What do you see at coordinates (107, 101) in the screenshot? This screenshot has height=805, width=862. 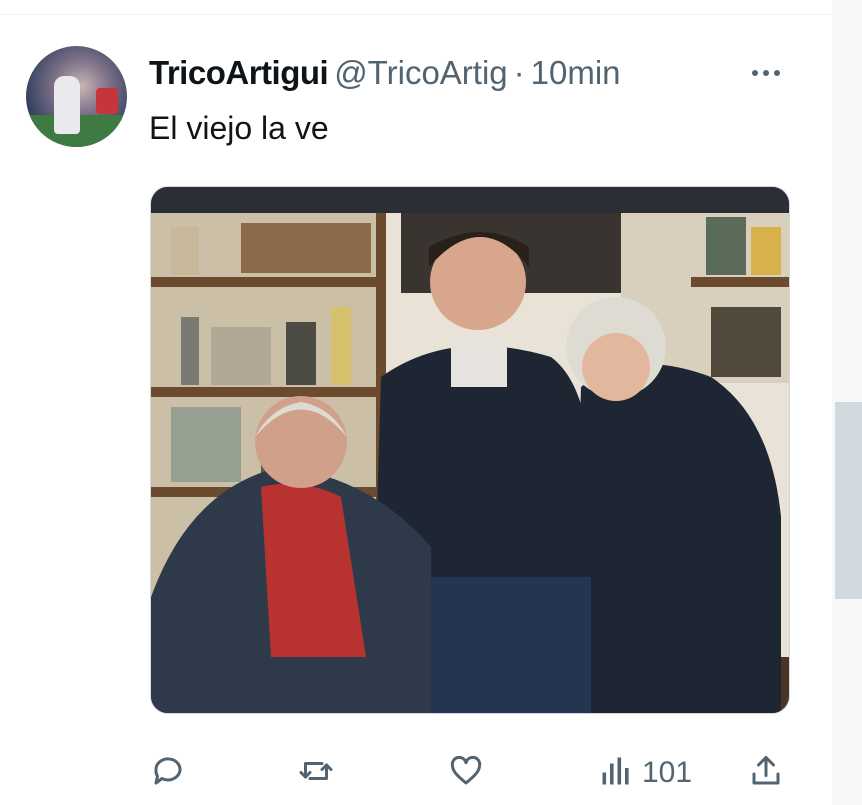 I see `avatar-detail` at bounding box center [107, 101].